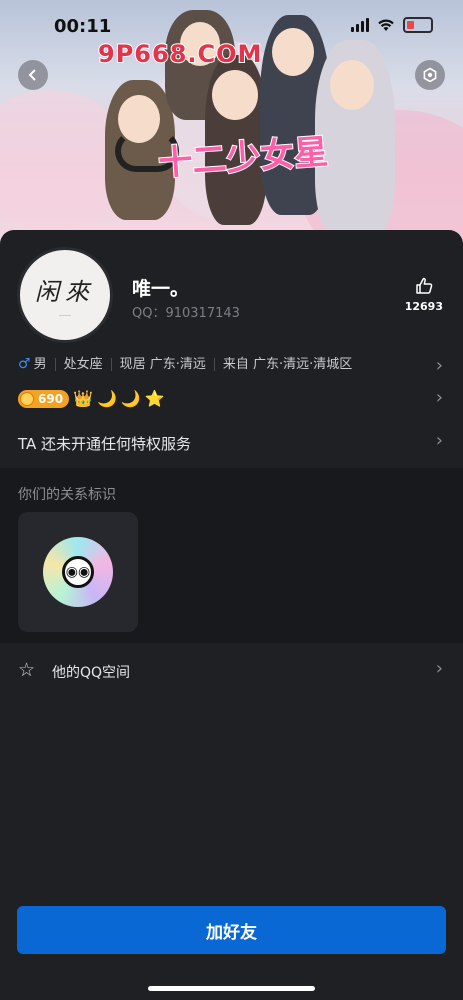  I want to click on home-indicator, so click(231, 988).